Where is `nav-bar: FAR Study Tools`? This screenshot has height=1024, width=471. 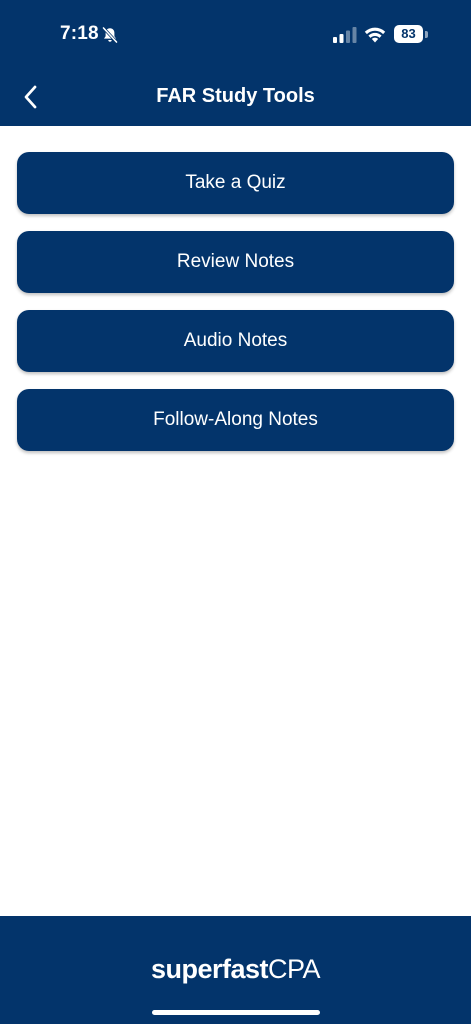
nav-bar: FAR Study Tools is located at coordinates (235, 98).